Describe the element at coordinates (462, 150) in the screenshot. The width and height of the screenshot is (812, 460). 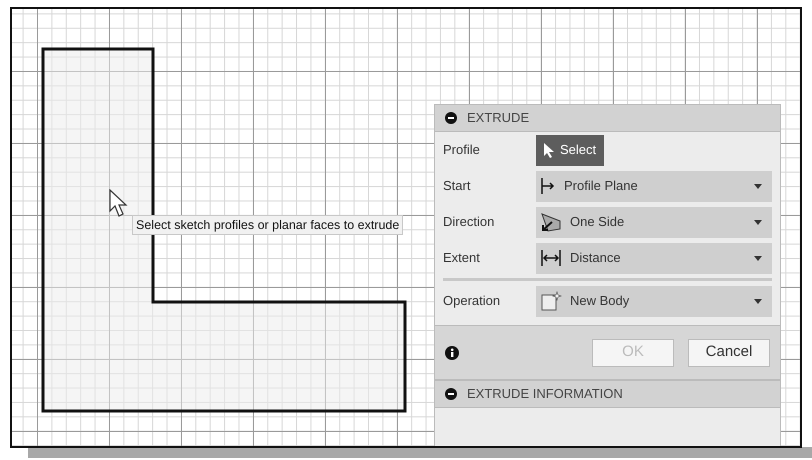
I see `field-label: Profile` at that location.